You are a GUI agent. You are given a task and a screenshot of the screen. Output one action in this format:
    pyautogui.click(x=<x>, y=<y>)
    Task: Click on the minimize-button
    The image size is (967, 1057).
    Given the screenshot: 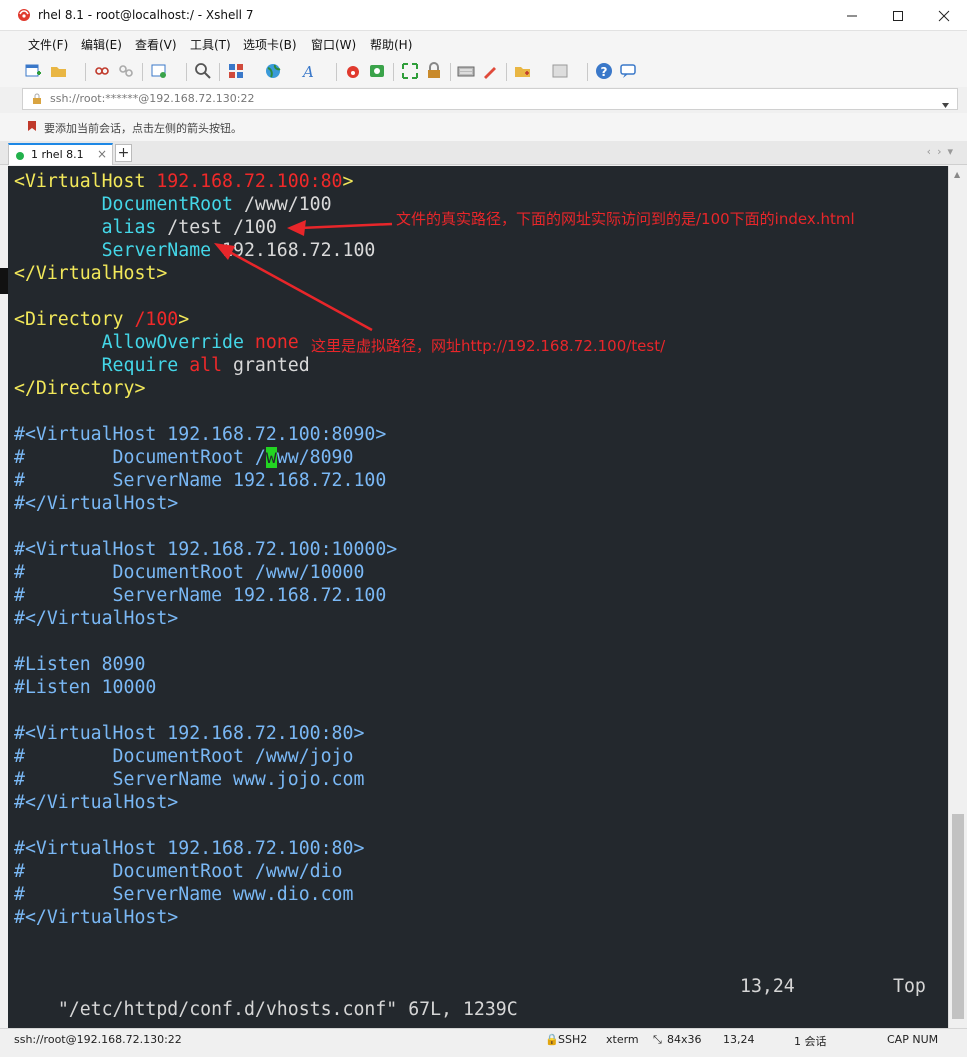 What is the action you would take?
    pyautogui.click(x=852, y=15)
    